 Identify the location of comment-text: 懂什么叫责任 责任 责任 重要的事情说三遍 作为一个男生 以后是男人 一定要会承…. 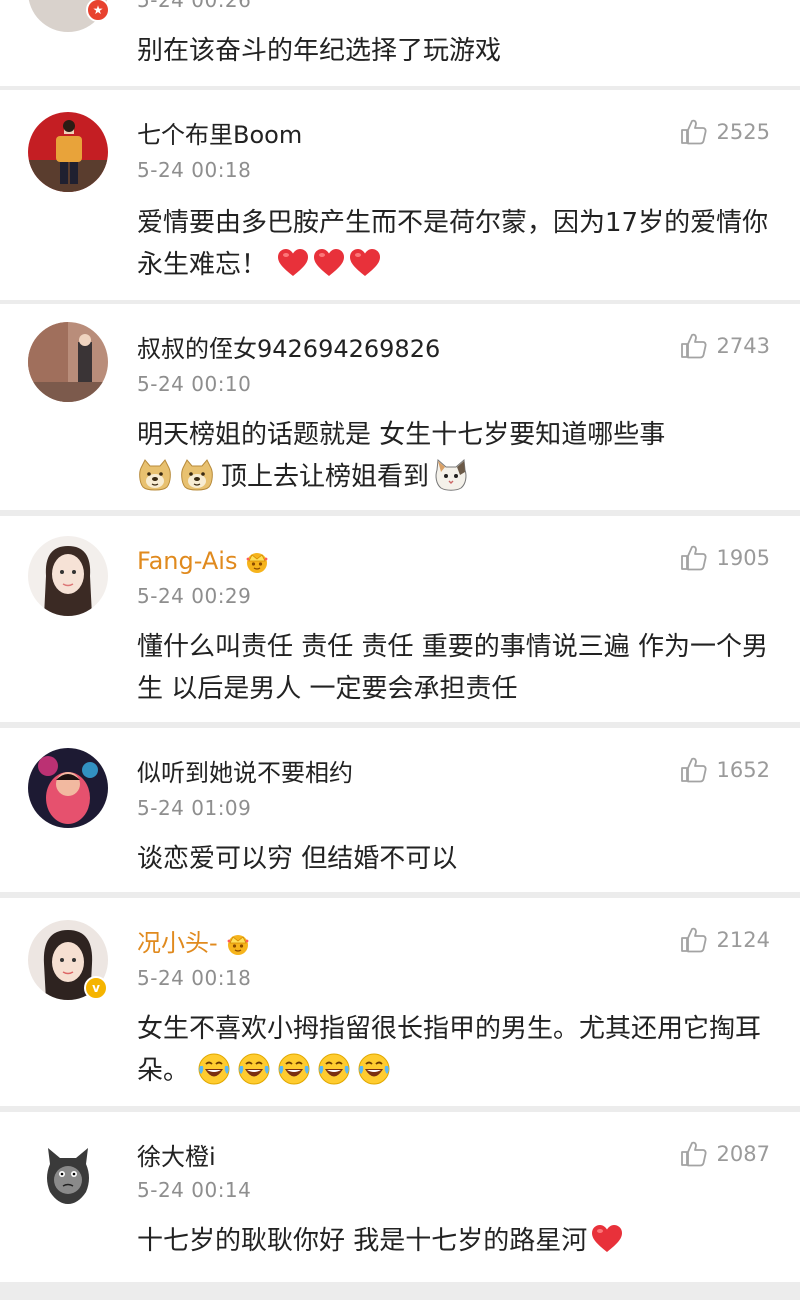
(453, 668).